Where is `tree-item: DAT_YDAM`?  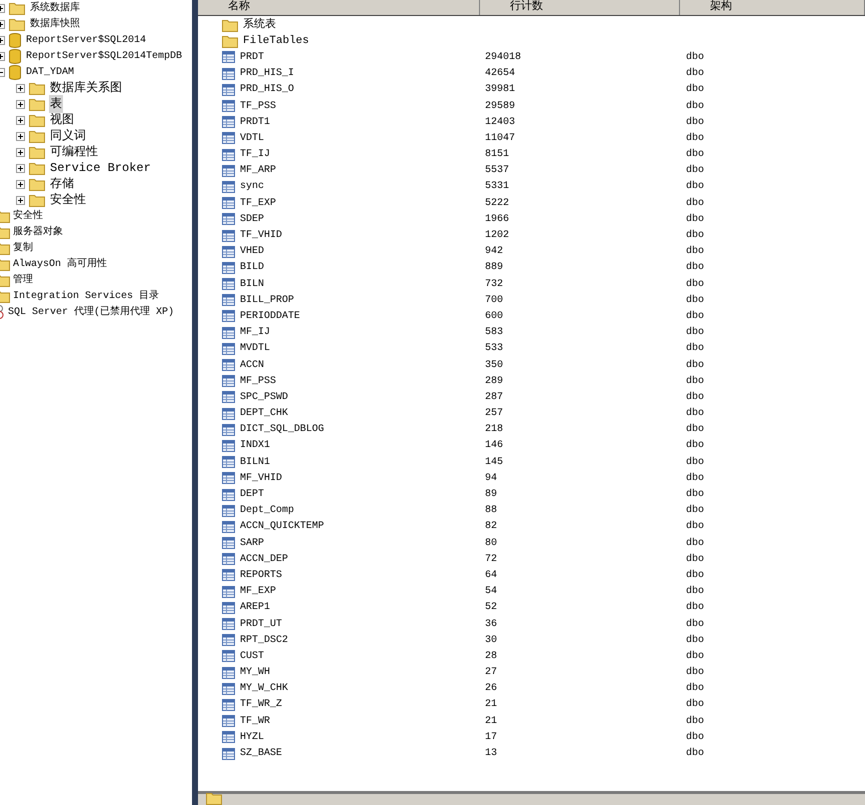 tree-item: DAT_YDAM is located at coordinates (50, 72).